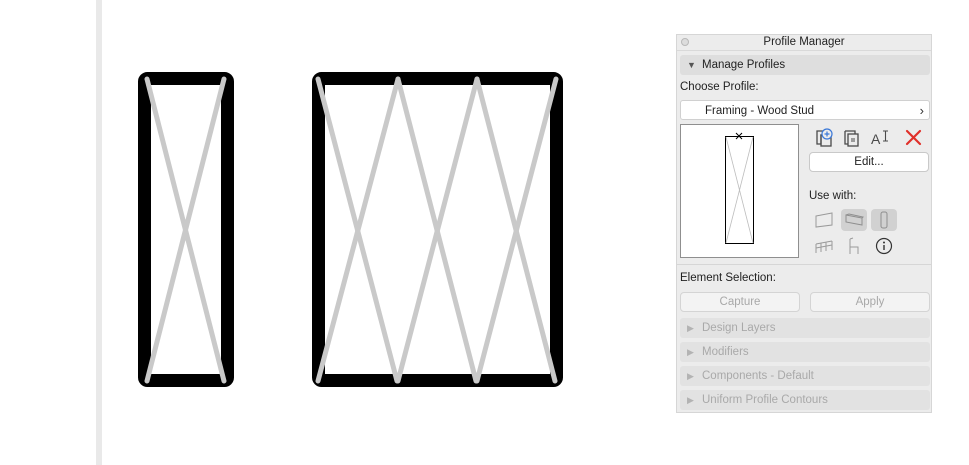 This screenshot has width=969, height=465. I want to click on delete-profile-icon, so click(914, 138).